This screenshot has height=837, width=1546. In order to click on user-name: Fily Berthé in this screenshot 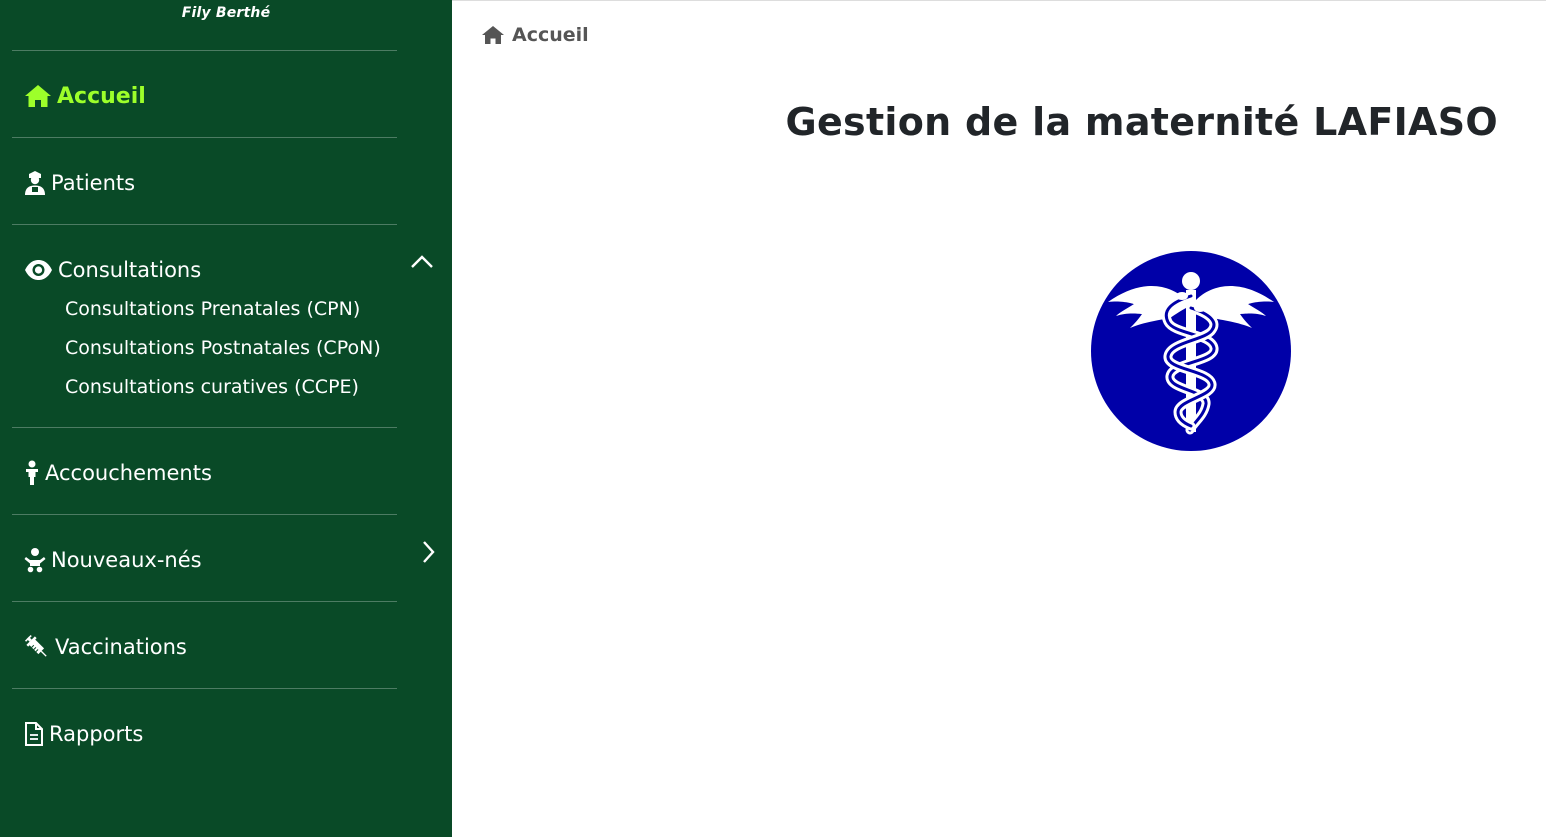, I will do `click(226, 13)`.